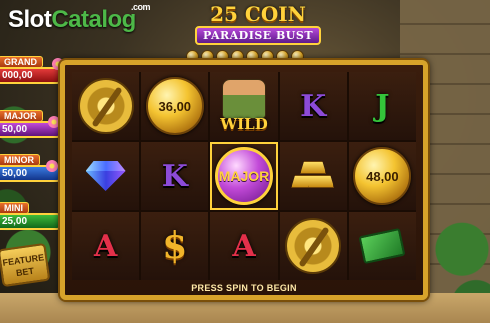 The image size is (490, 323). What do you see at coordinates (31, 221) in the screenshot?
I see `jackpot-mini-value: 25,00` at bounding box center [31, 221].